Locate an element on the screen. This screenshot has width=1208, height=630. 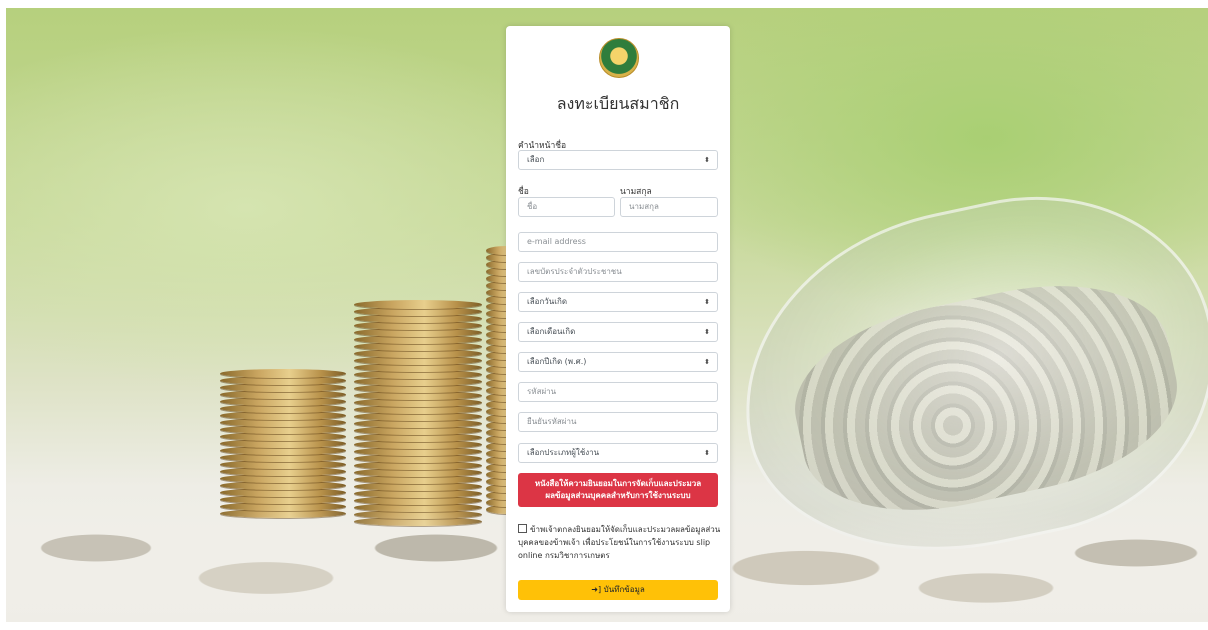
user-type-select-value: เลือกประเภทผู้ใช้งาน is located at coordinates (563, 452).